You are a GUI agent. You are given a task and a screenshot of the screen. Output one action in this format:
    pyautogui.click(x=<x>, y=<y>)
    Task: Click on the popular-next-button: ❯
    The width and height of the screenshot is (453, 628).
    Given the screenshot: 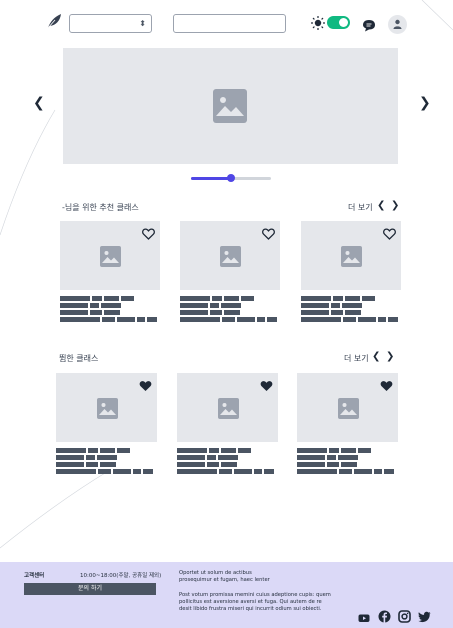 What is the action you would take?
    pyautogui.click(x=390, y=357)
    